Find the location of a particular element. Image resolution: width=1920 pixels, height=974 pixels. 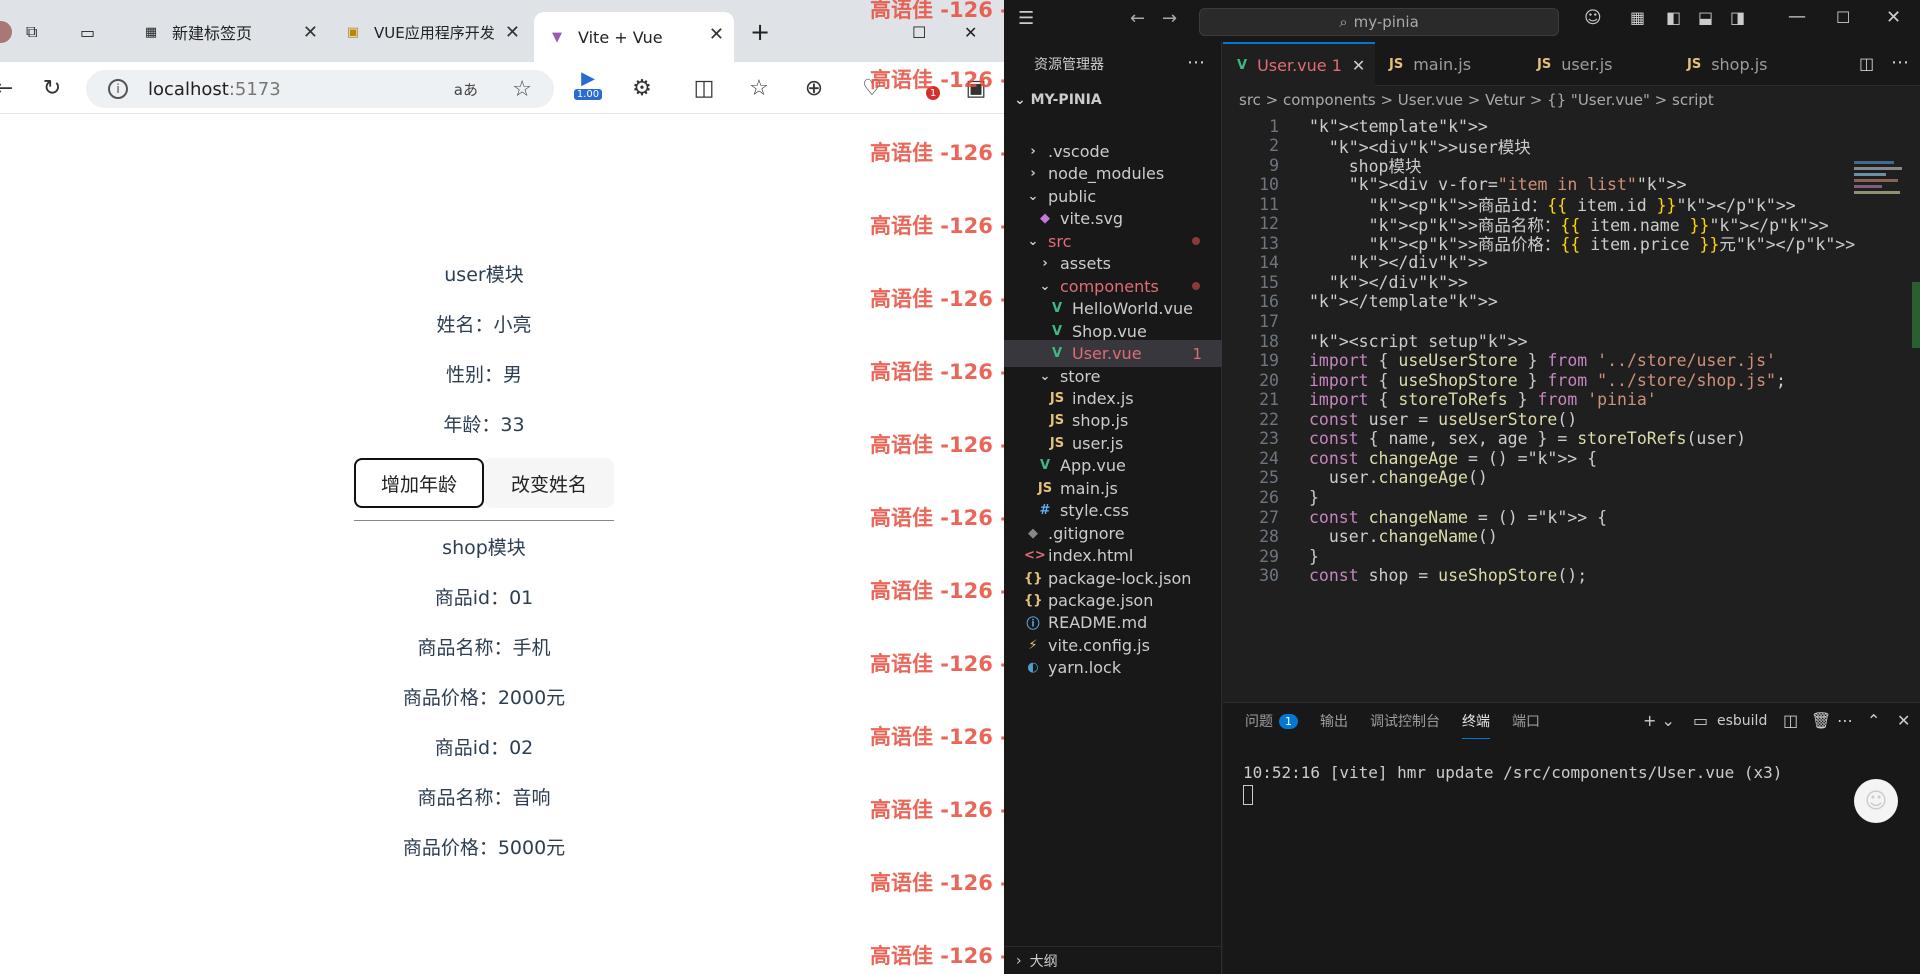

close-window-icon: ✕ is located at coordinates (1893, 17).